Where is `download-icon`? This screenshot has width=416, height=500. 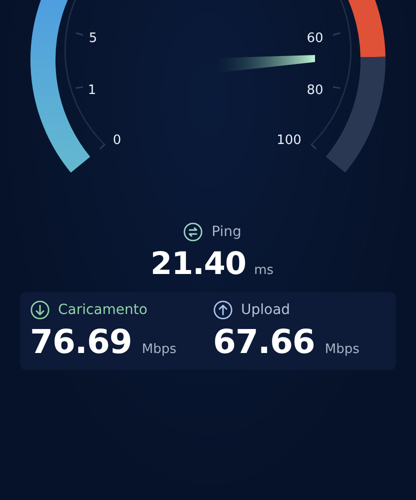
download-icon is located at coordinates (40, 310).